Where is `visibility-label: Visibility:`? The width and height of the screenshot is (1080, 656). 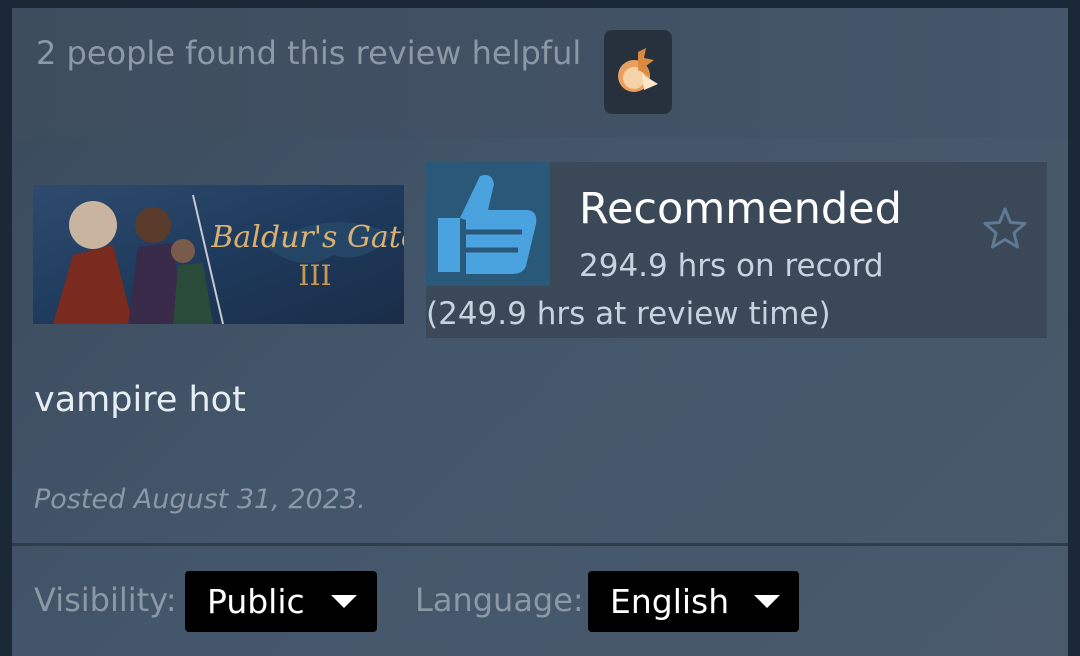 visibility-label: Visibility: is located at coordinates (105, 600).